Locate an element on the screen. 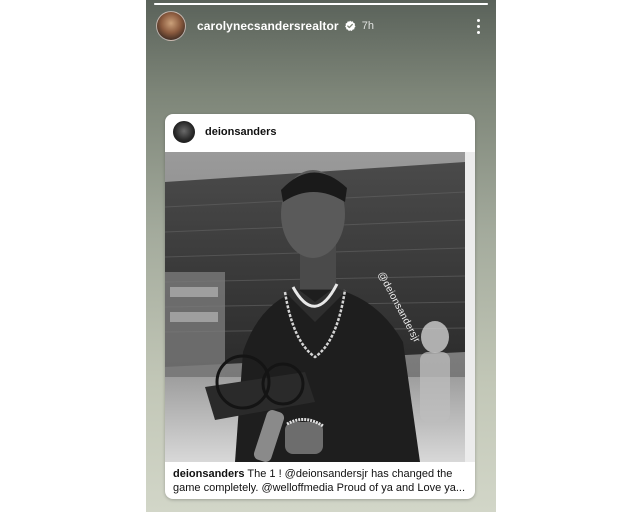 This screenshot has width=640, height=512. story-author-username: carolynecsandersrealtor is located at coordinates (268, 26).